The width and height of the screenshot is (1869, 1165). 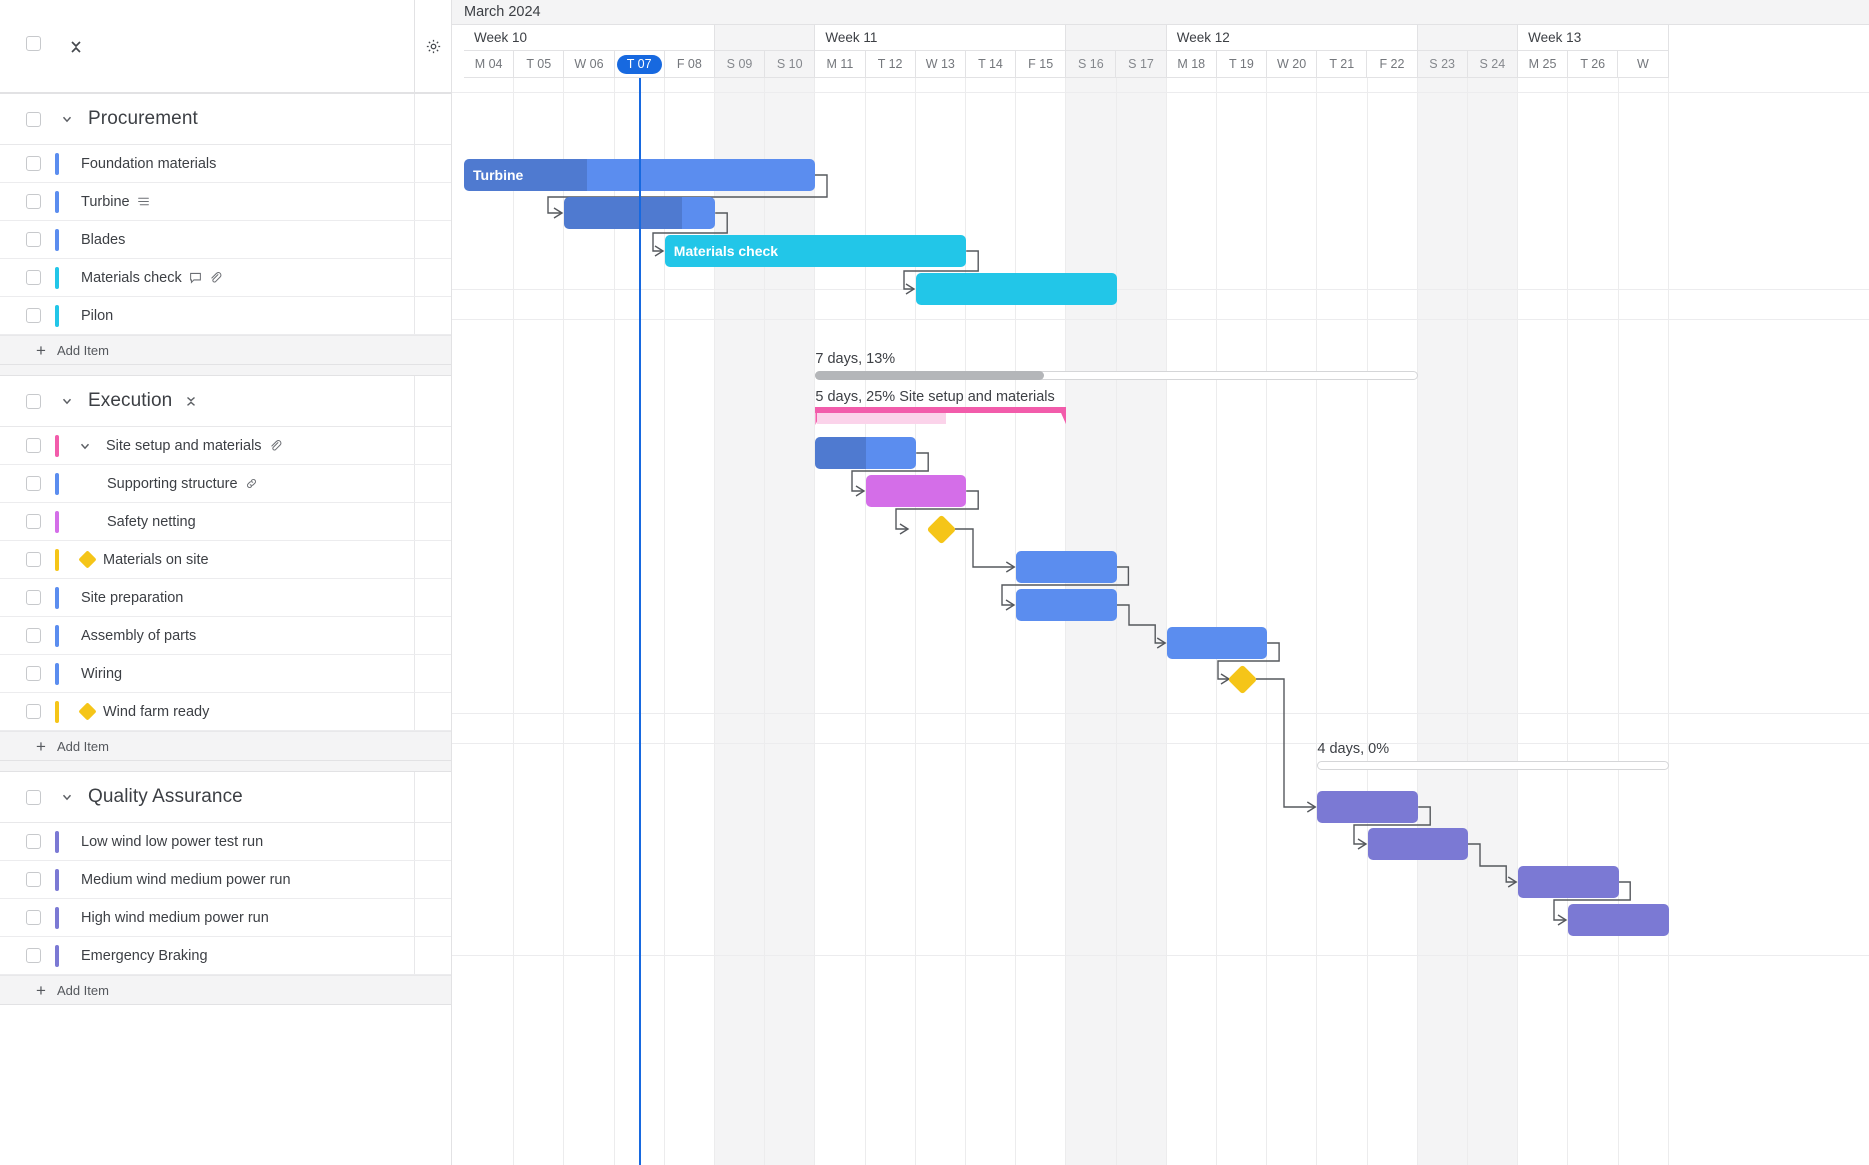 What do you see at coordinates (85, 446) in the screenshot?
I see `row-expand-chevron-icon` at bounding box center [85, 446].